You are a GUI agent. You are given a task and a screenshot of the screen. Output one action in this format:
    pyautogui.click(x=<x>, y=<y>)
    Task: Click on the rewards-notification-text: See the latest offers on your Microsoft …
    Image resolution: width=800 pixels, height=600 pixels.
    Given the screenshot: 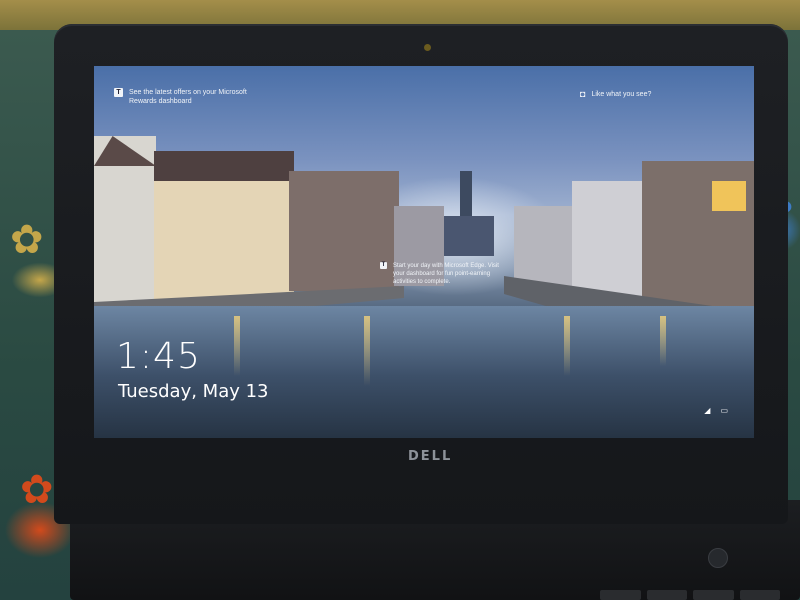 What is the action you would take?
    pyautogui.click(x=188, y=97)
    